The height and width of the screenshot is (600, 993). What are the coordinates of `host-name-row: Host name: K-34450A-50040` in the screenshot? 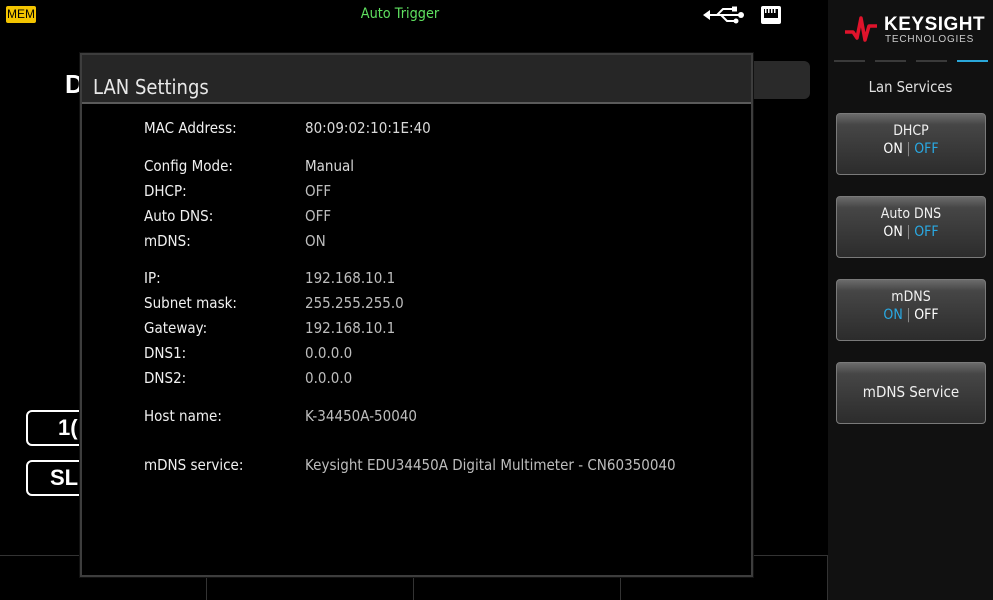 It's located at (412, 419).